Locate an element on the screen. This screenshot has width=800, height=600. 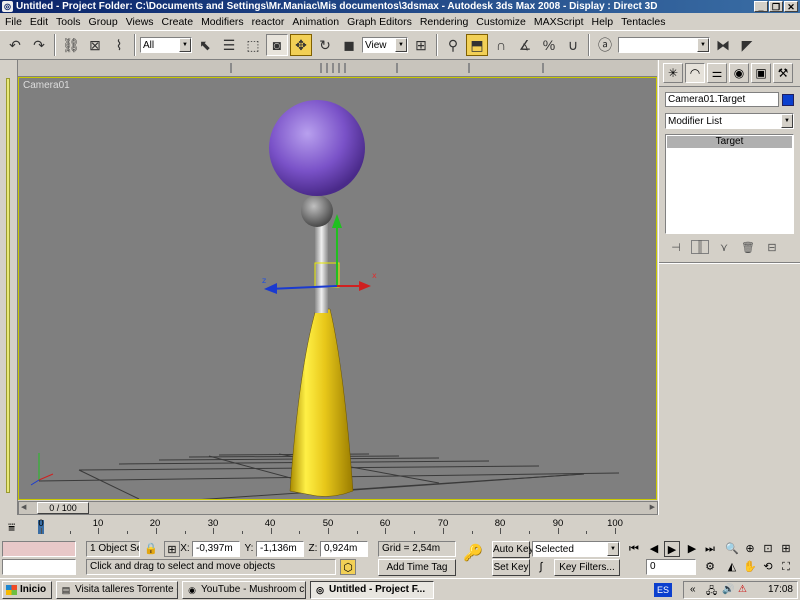
prev-frame-arrow-icon: ◀ is located at coordinates (27, 508).